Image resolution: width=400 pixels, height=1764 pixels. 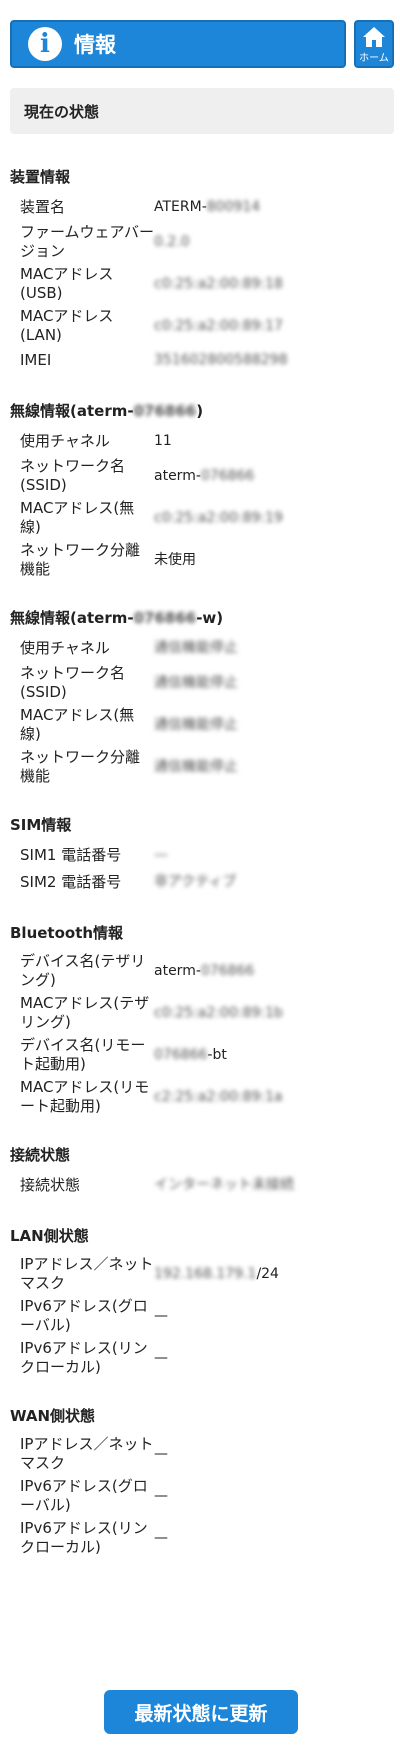 I want to click on info-row: IPv6アドレス(リンクローカル) —, so click(x=200, y=1538).